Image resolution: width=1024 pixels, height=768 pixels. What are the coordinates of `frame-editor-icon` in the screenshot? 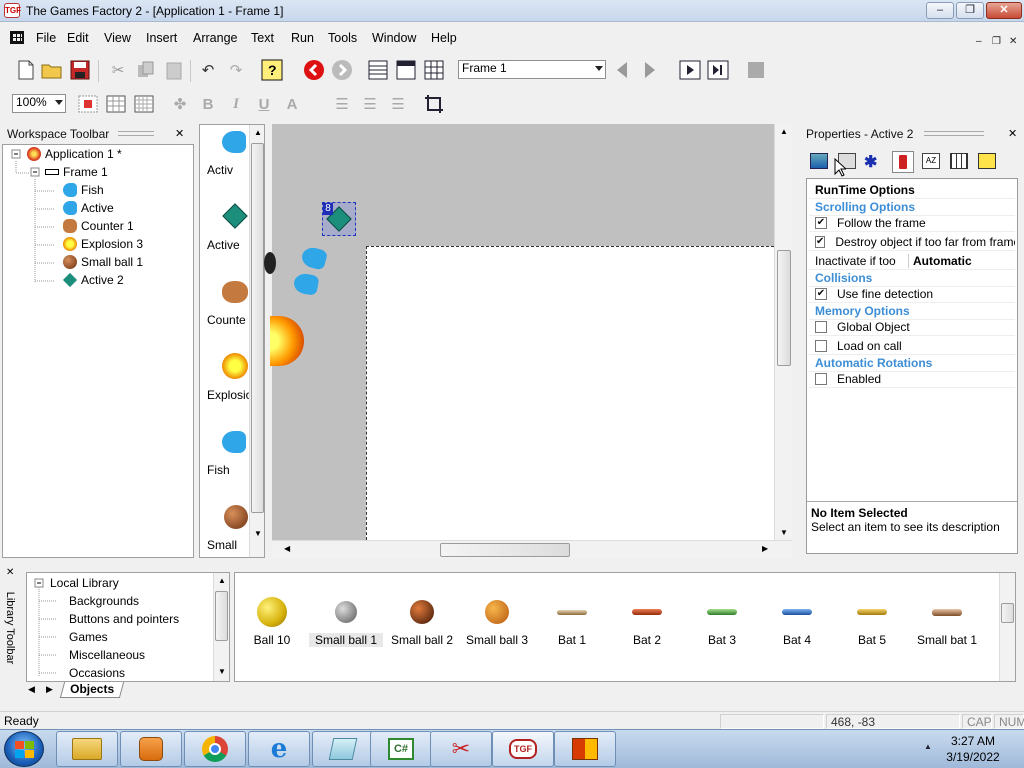 It's located at (406, 70).